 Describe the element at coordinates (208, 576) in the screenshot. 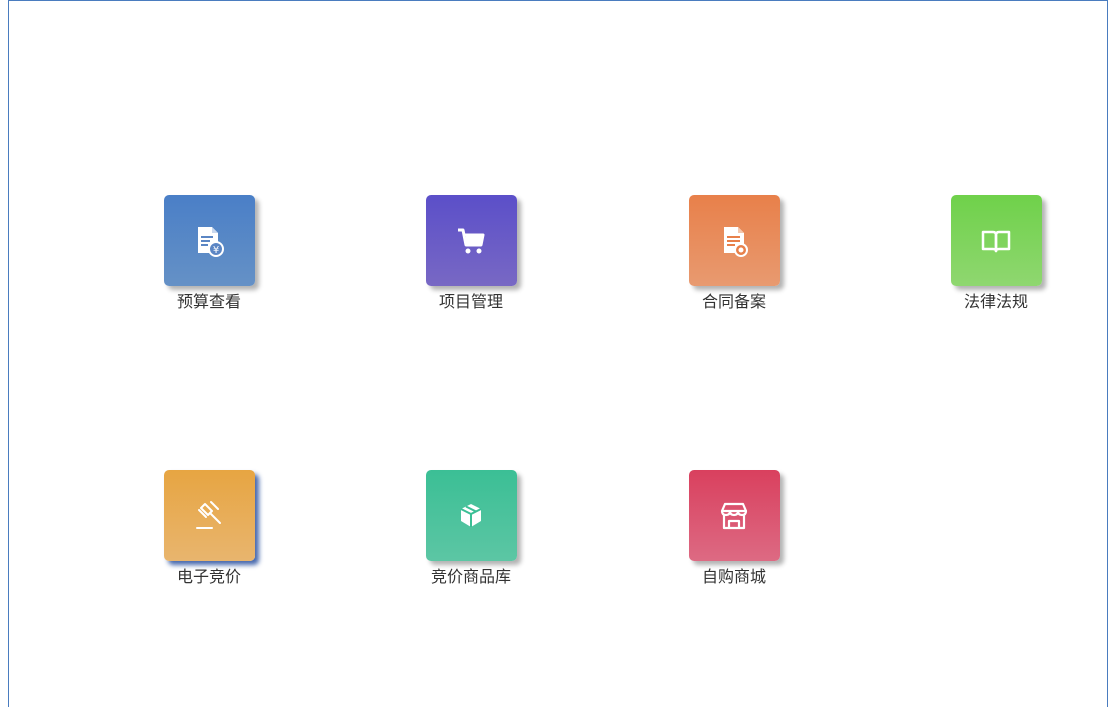

I see `tile-electronic-bidding-label: 电子竞价` at that location.